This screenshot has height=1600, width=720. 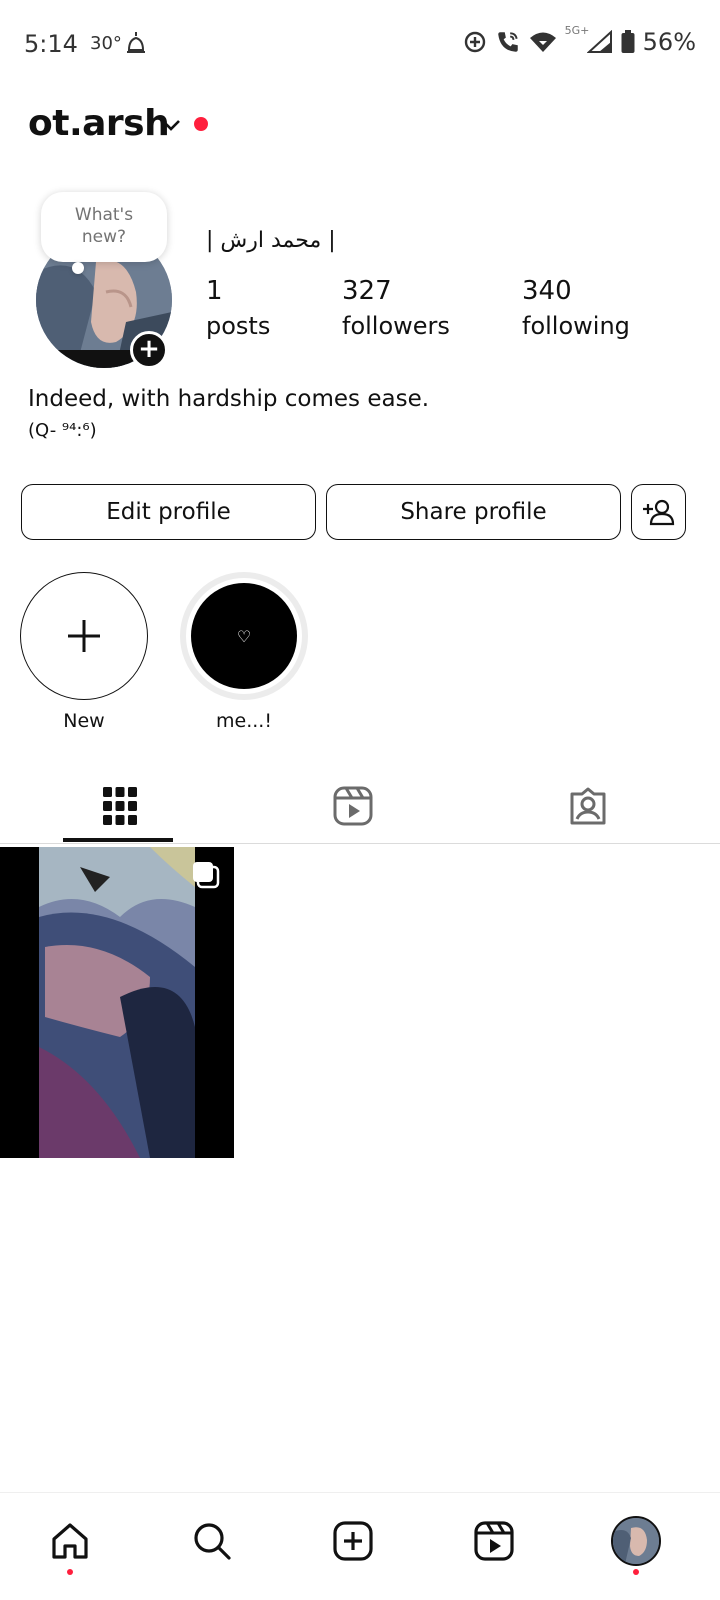 I want to click on username-switcher: ot.arsh, so click(x=99, y=123).